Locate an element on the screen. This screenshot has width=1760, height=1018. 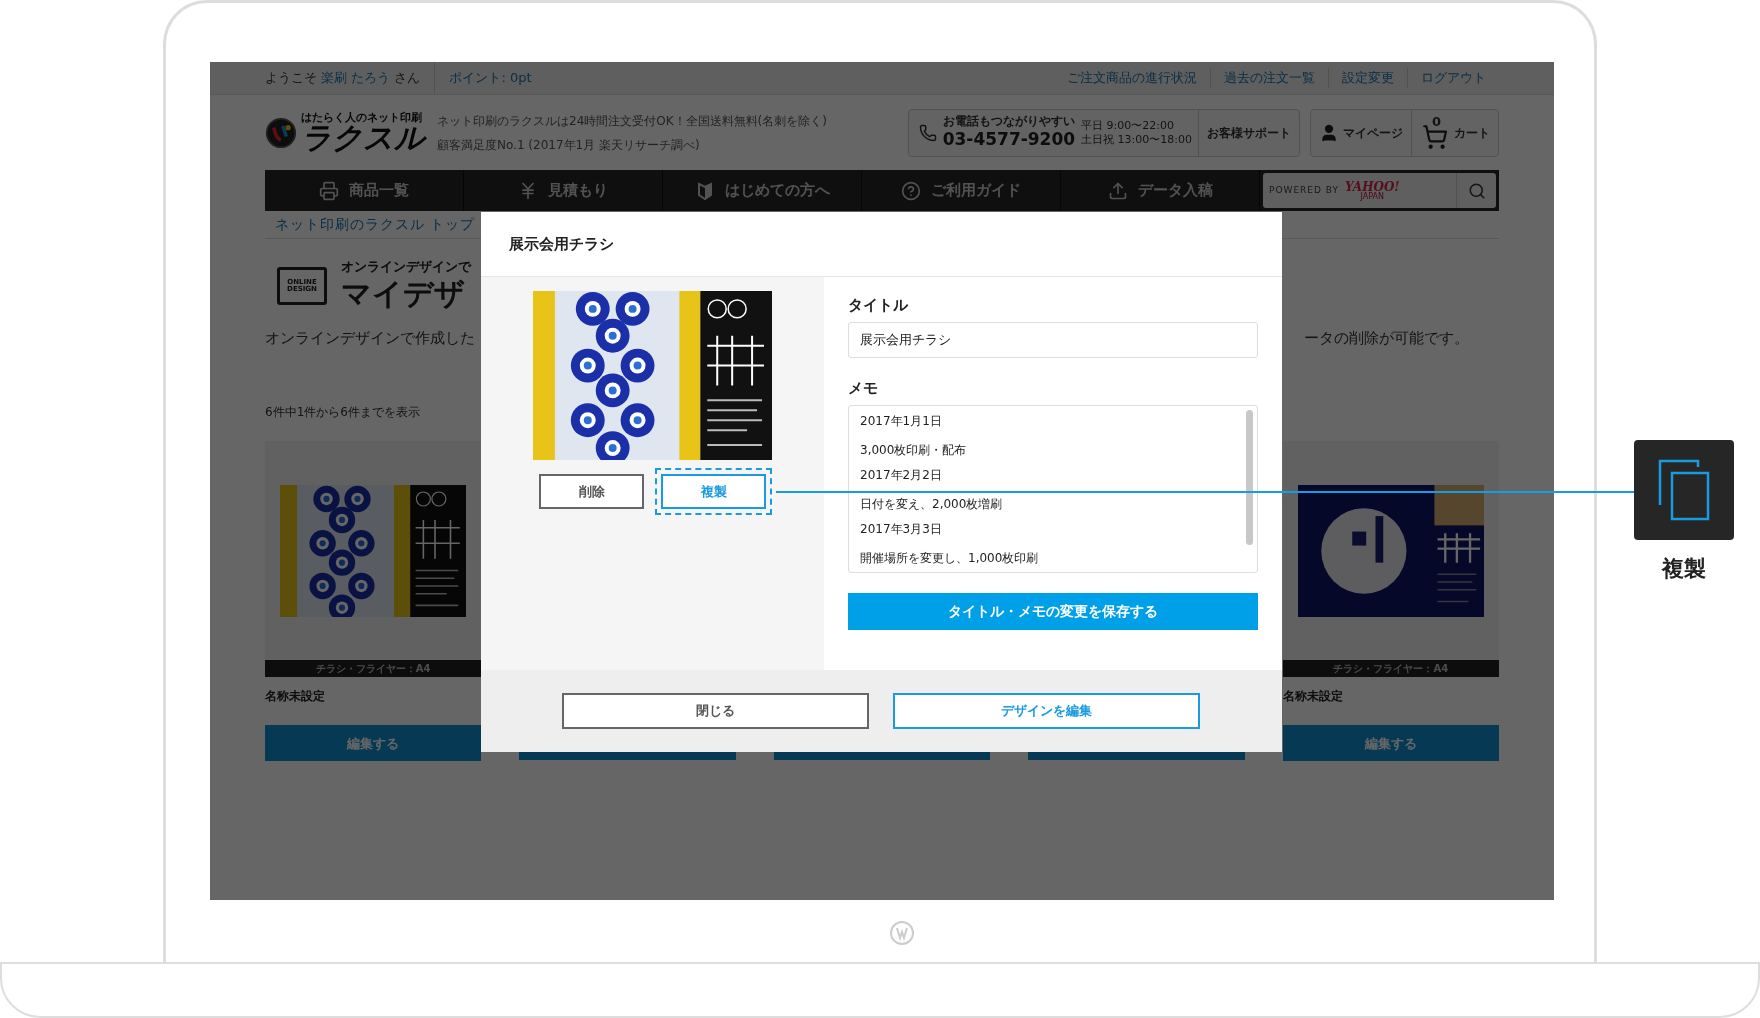
nav-item: ご利用ガイド is located at coordinates (961, 190).